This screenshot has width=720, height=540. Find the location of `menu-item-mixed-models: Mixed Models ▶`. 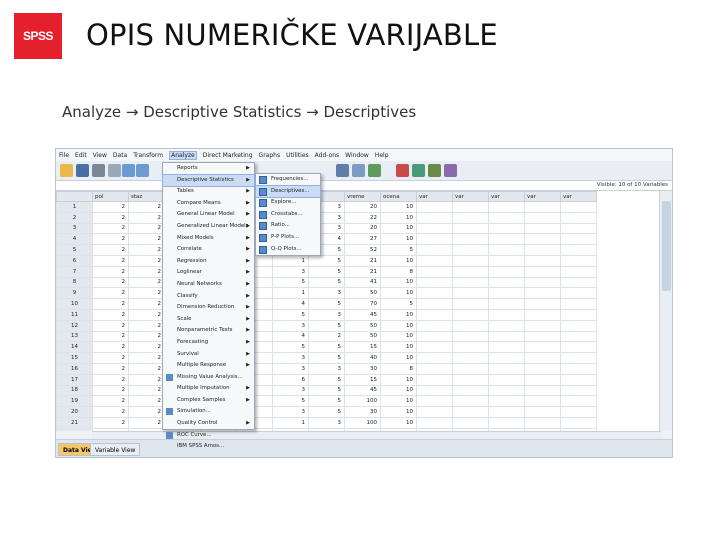

menu-item-mixed-models: Mixed Models ▶ is located at coordinates (208, 239).